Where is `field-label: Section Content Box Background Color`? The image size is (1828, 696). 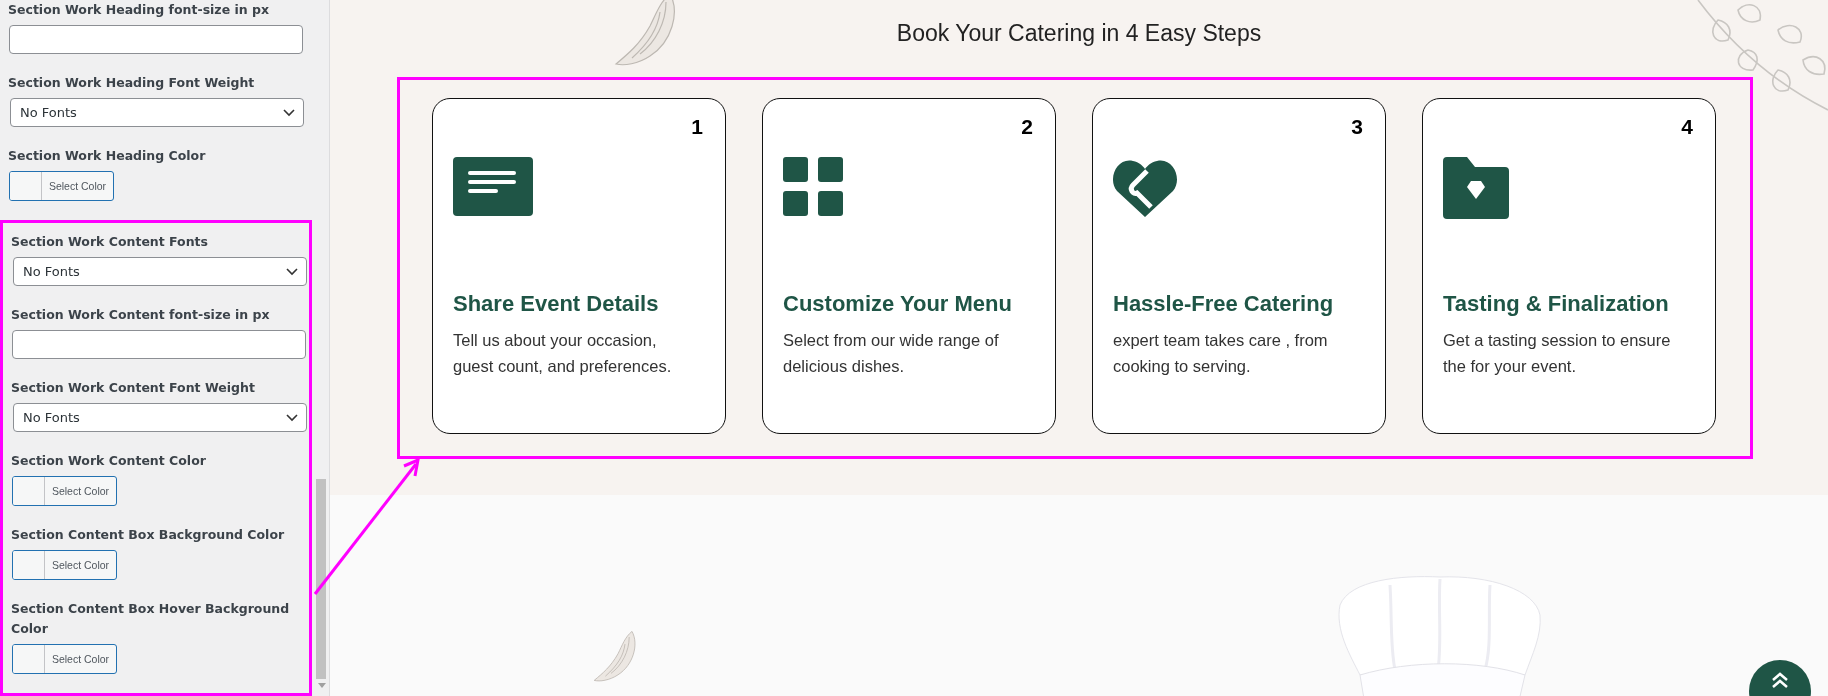 field-label: Section Content Box Background Color is located at coordinates (148, 535).